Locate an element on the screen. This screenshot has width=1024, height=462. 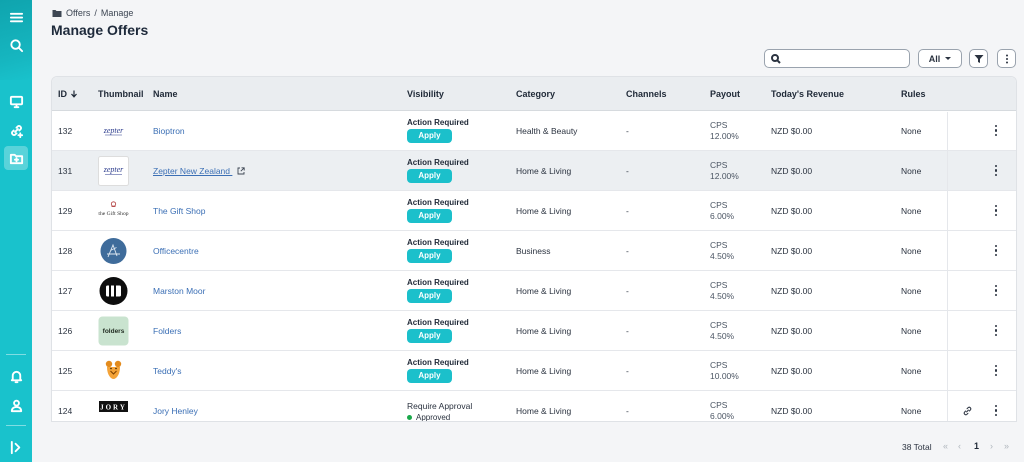
user-icon is located at coordinates (16, 405).